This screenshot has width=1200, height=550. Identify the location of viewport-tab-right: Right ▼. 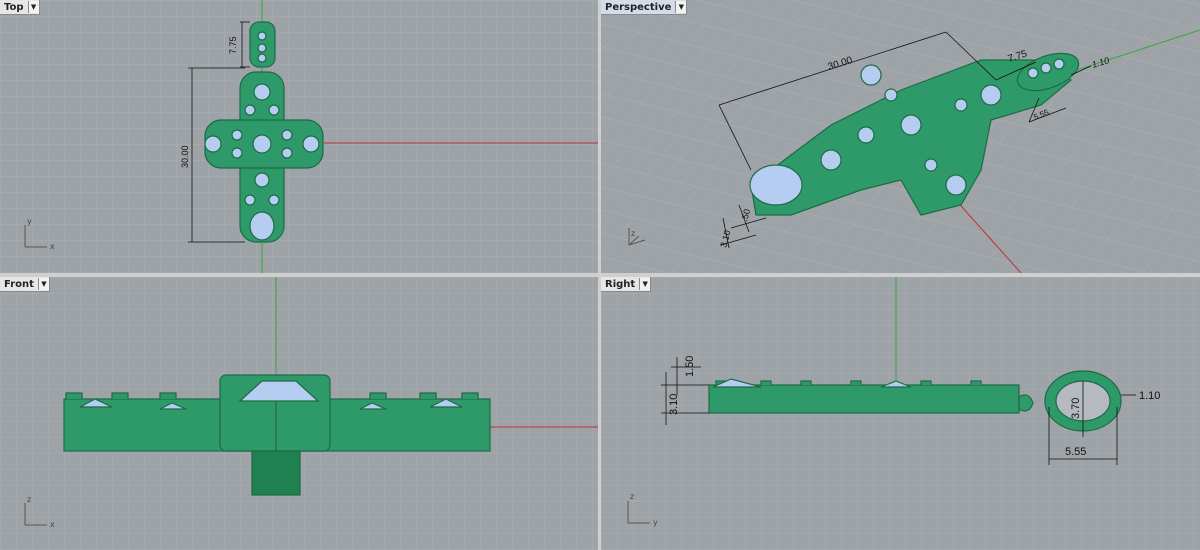
(626, 284).